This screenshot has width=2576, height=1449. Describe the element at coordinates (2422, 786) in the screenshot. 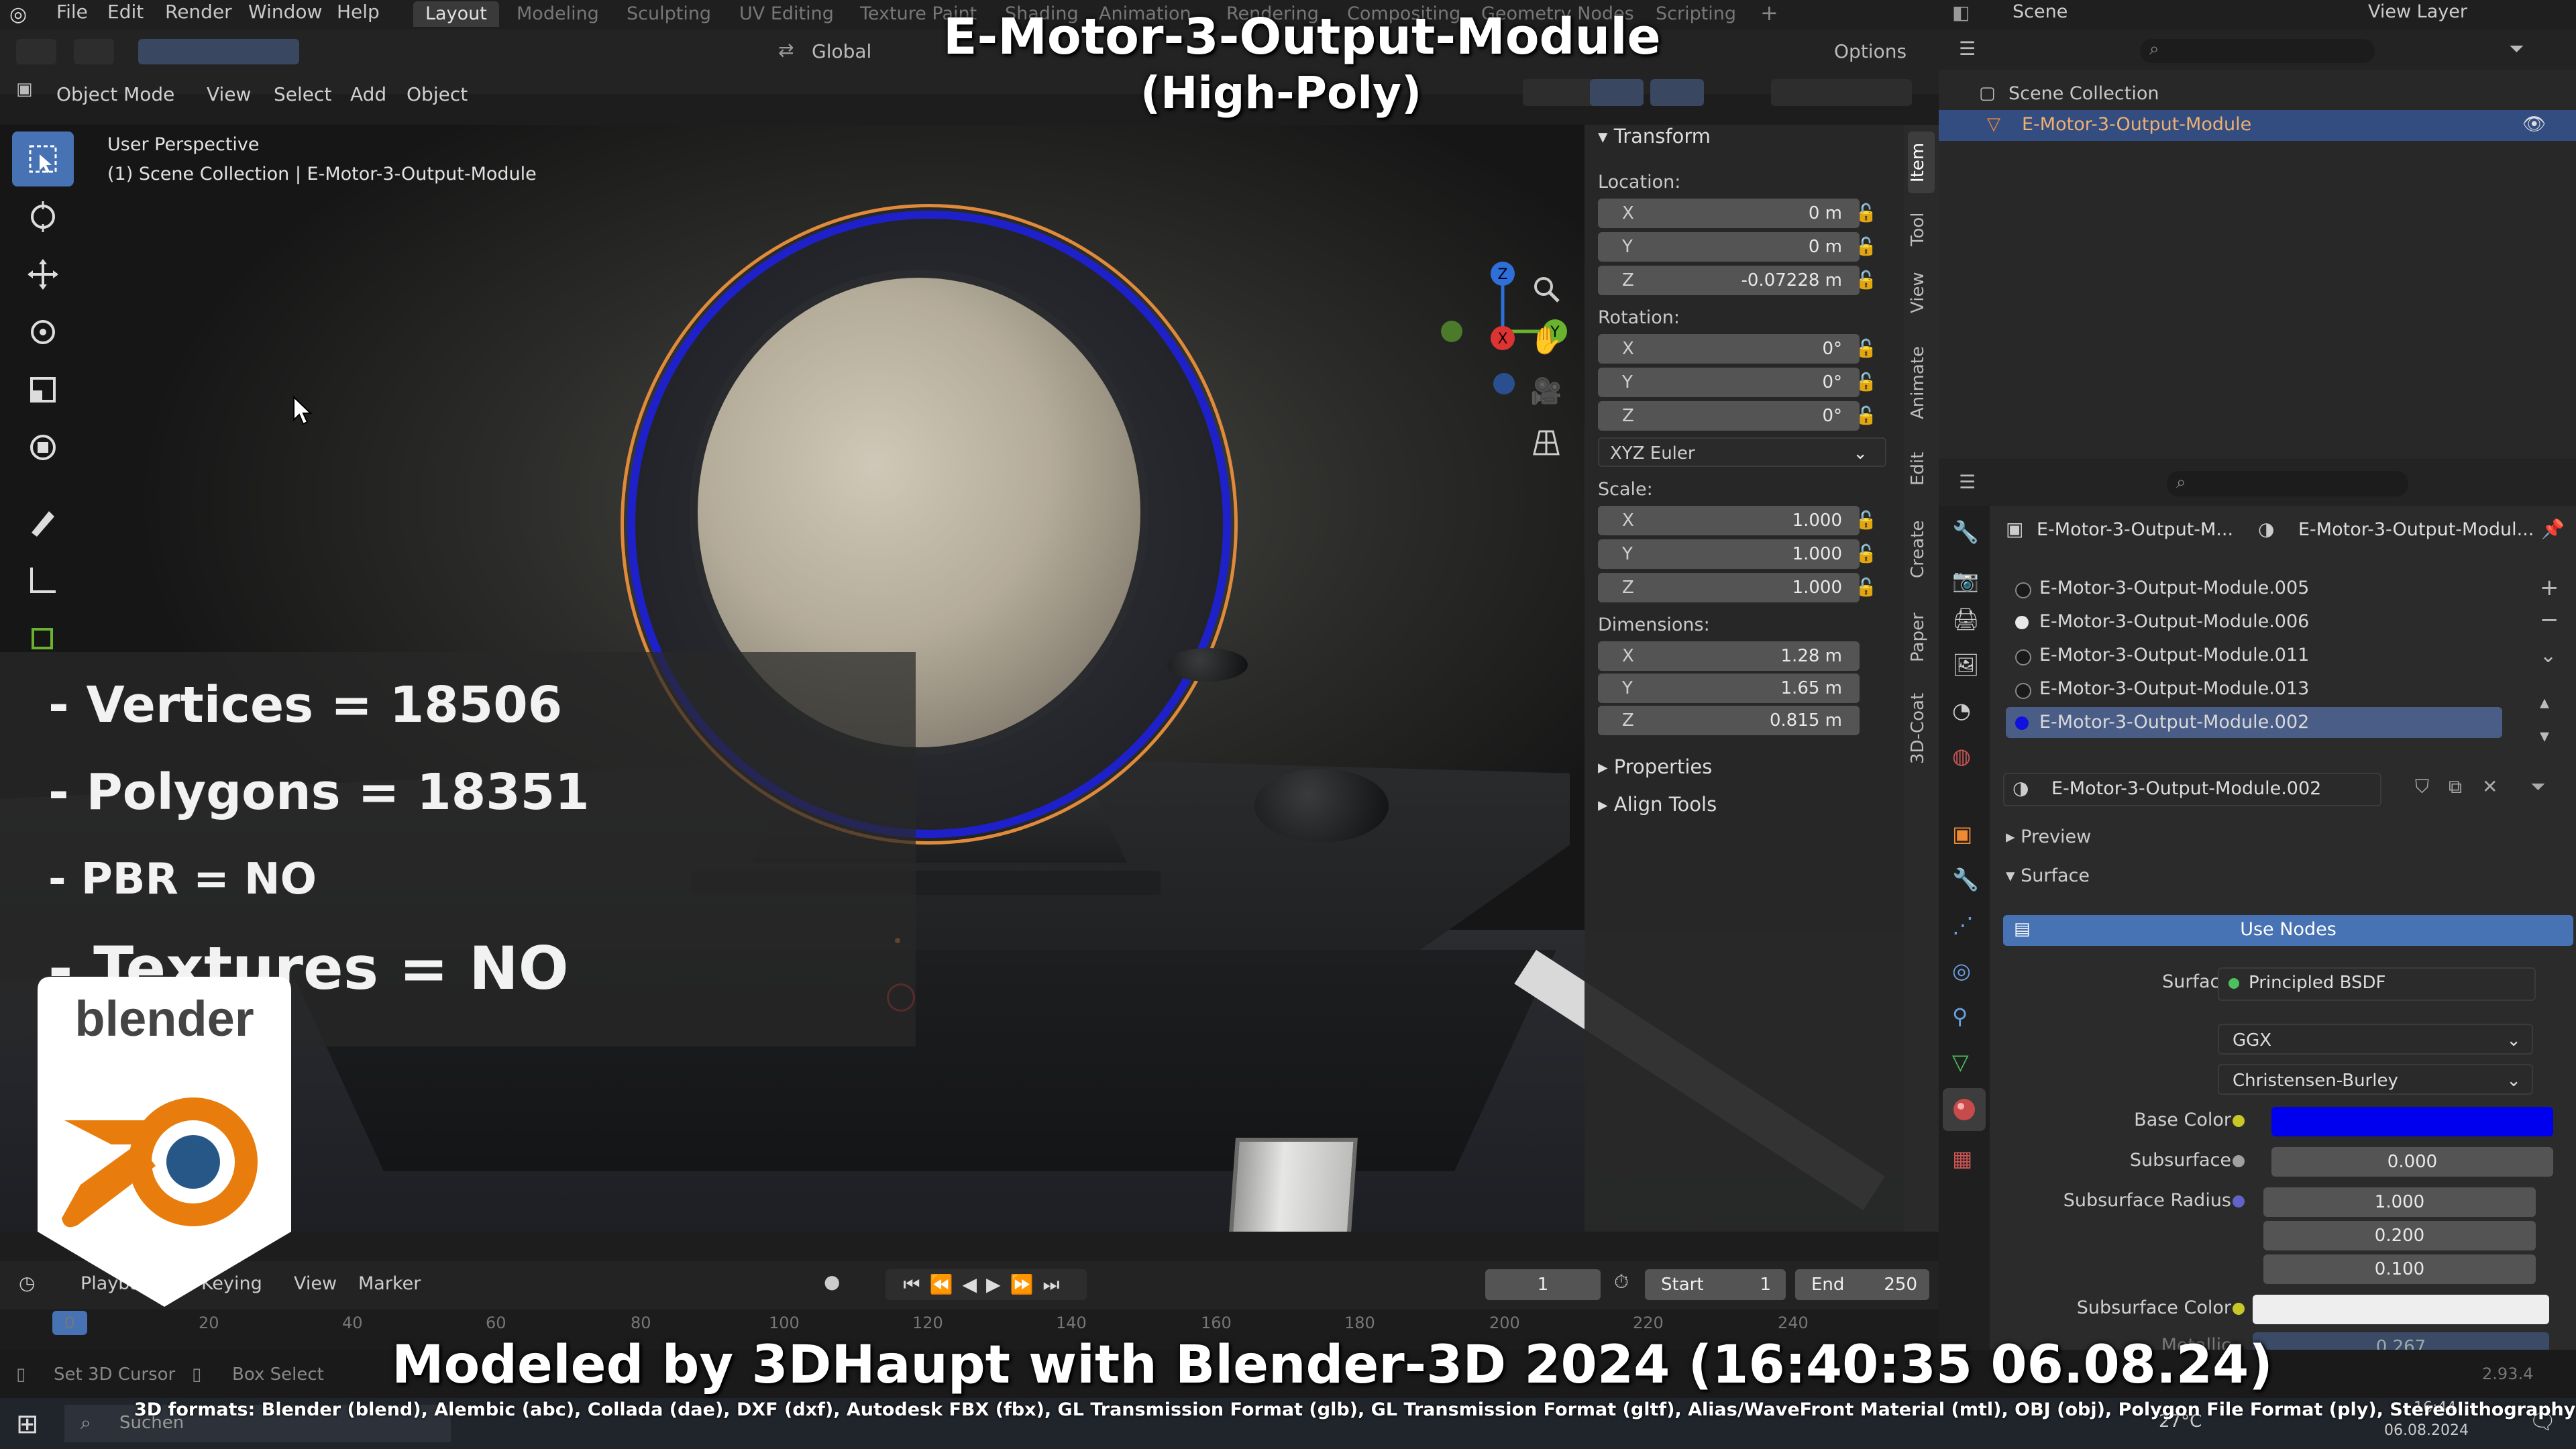

I see `fake-user-icon: ⛉` at that location.